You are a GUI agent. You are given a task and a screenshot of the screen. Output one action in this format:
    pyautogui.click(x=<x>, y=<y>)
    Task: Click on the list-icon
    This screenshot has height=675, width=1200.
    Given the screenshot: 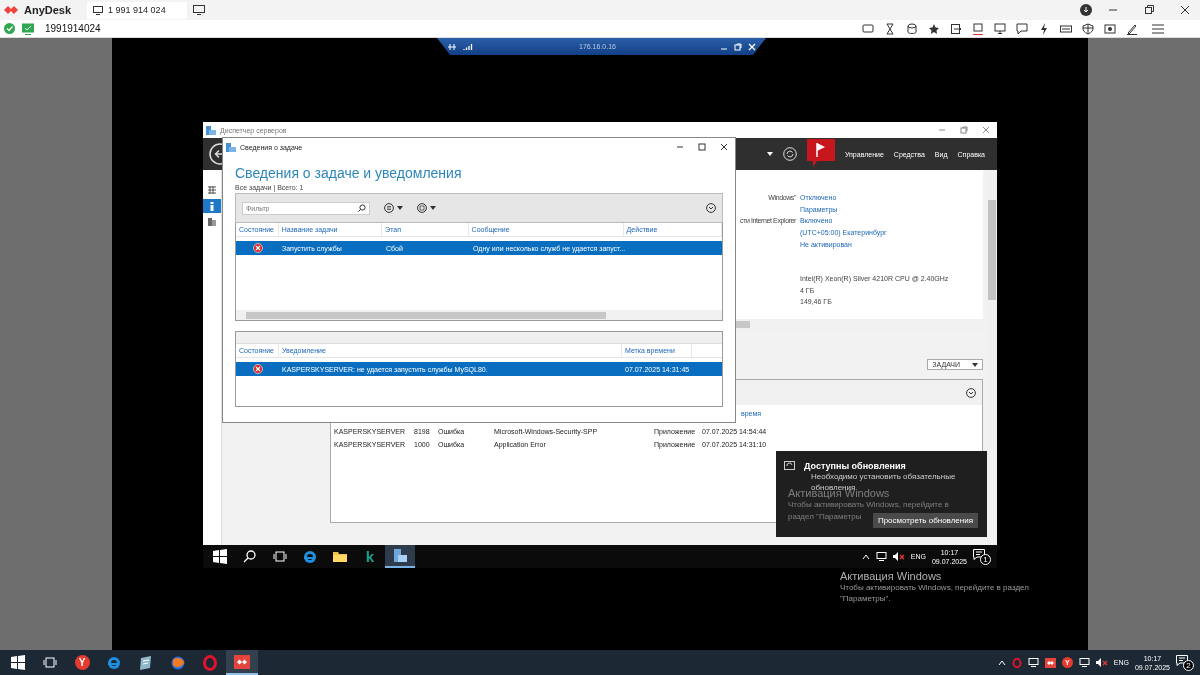 What is the action you would take?
    pyautogui.click(x=389, y=208)
    